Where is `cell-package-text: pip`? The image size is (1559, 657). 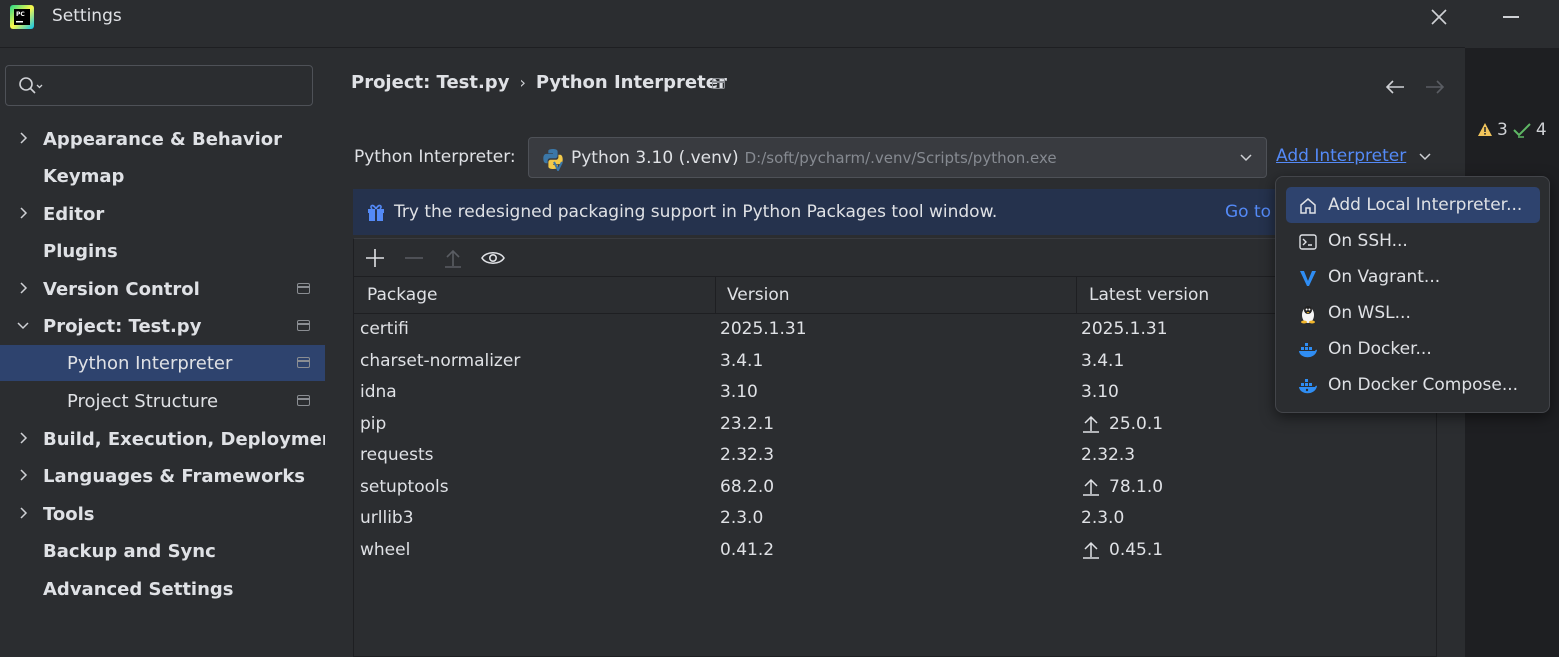 cell-package-text: pip is located at coordinates (373, 423).